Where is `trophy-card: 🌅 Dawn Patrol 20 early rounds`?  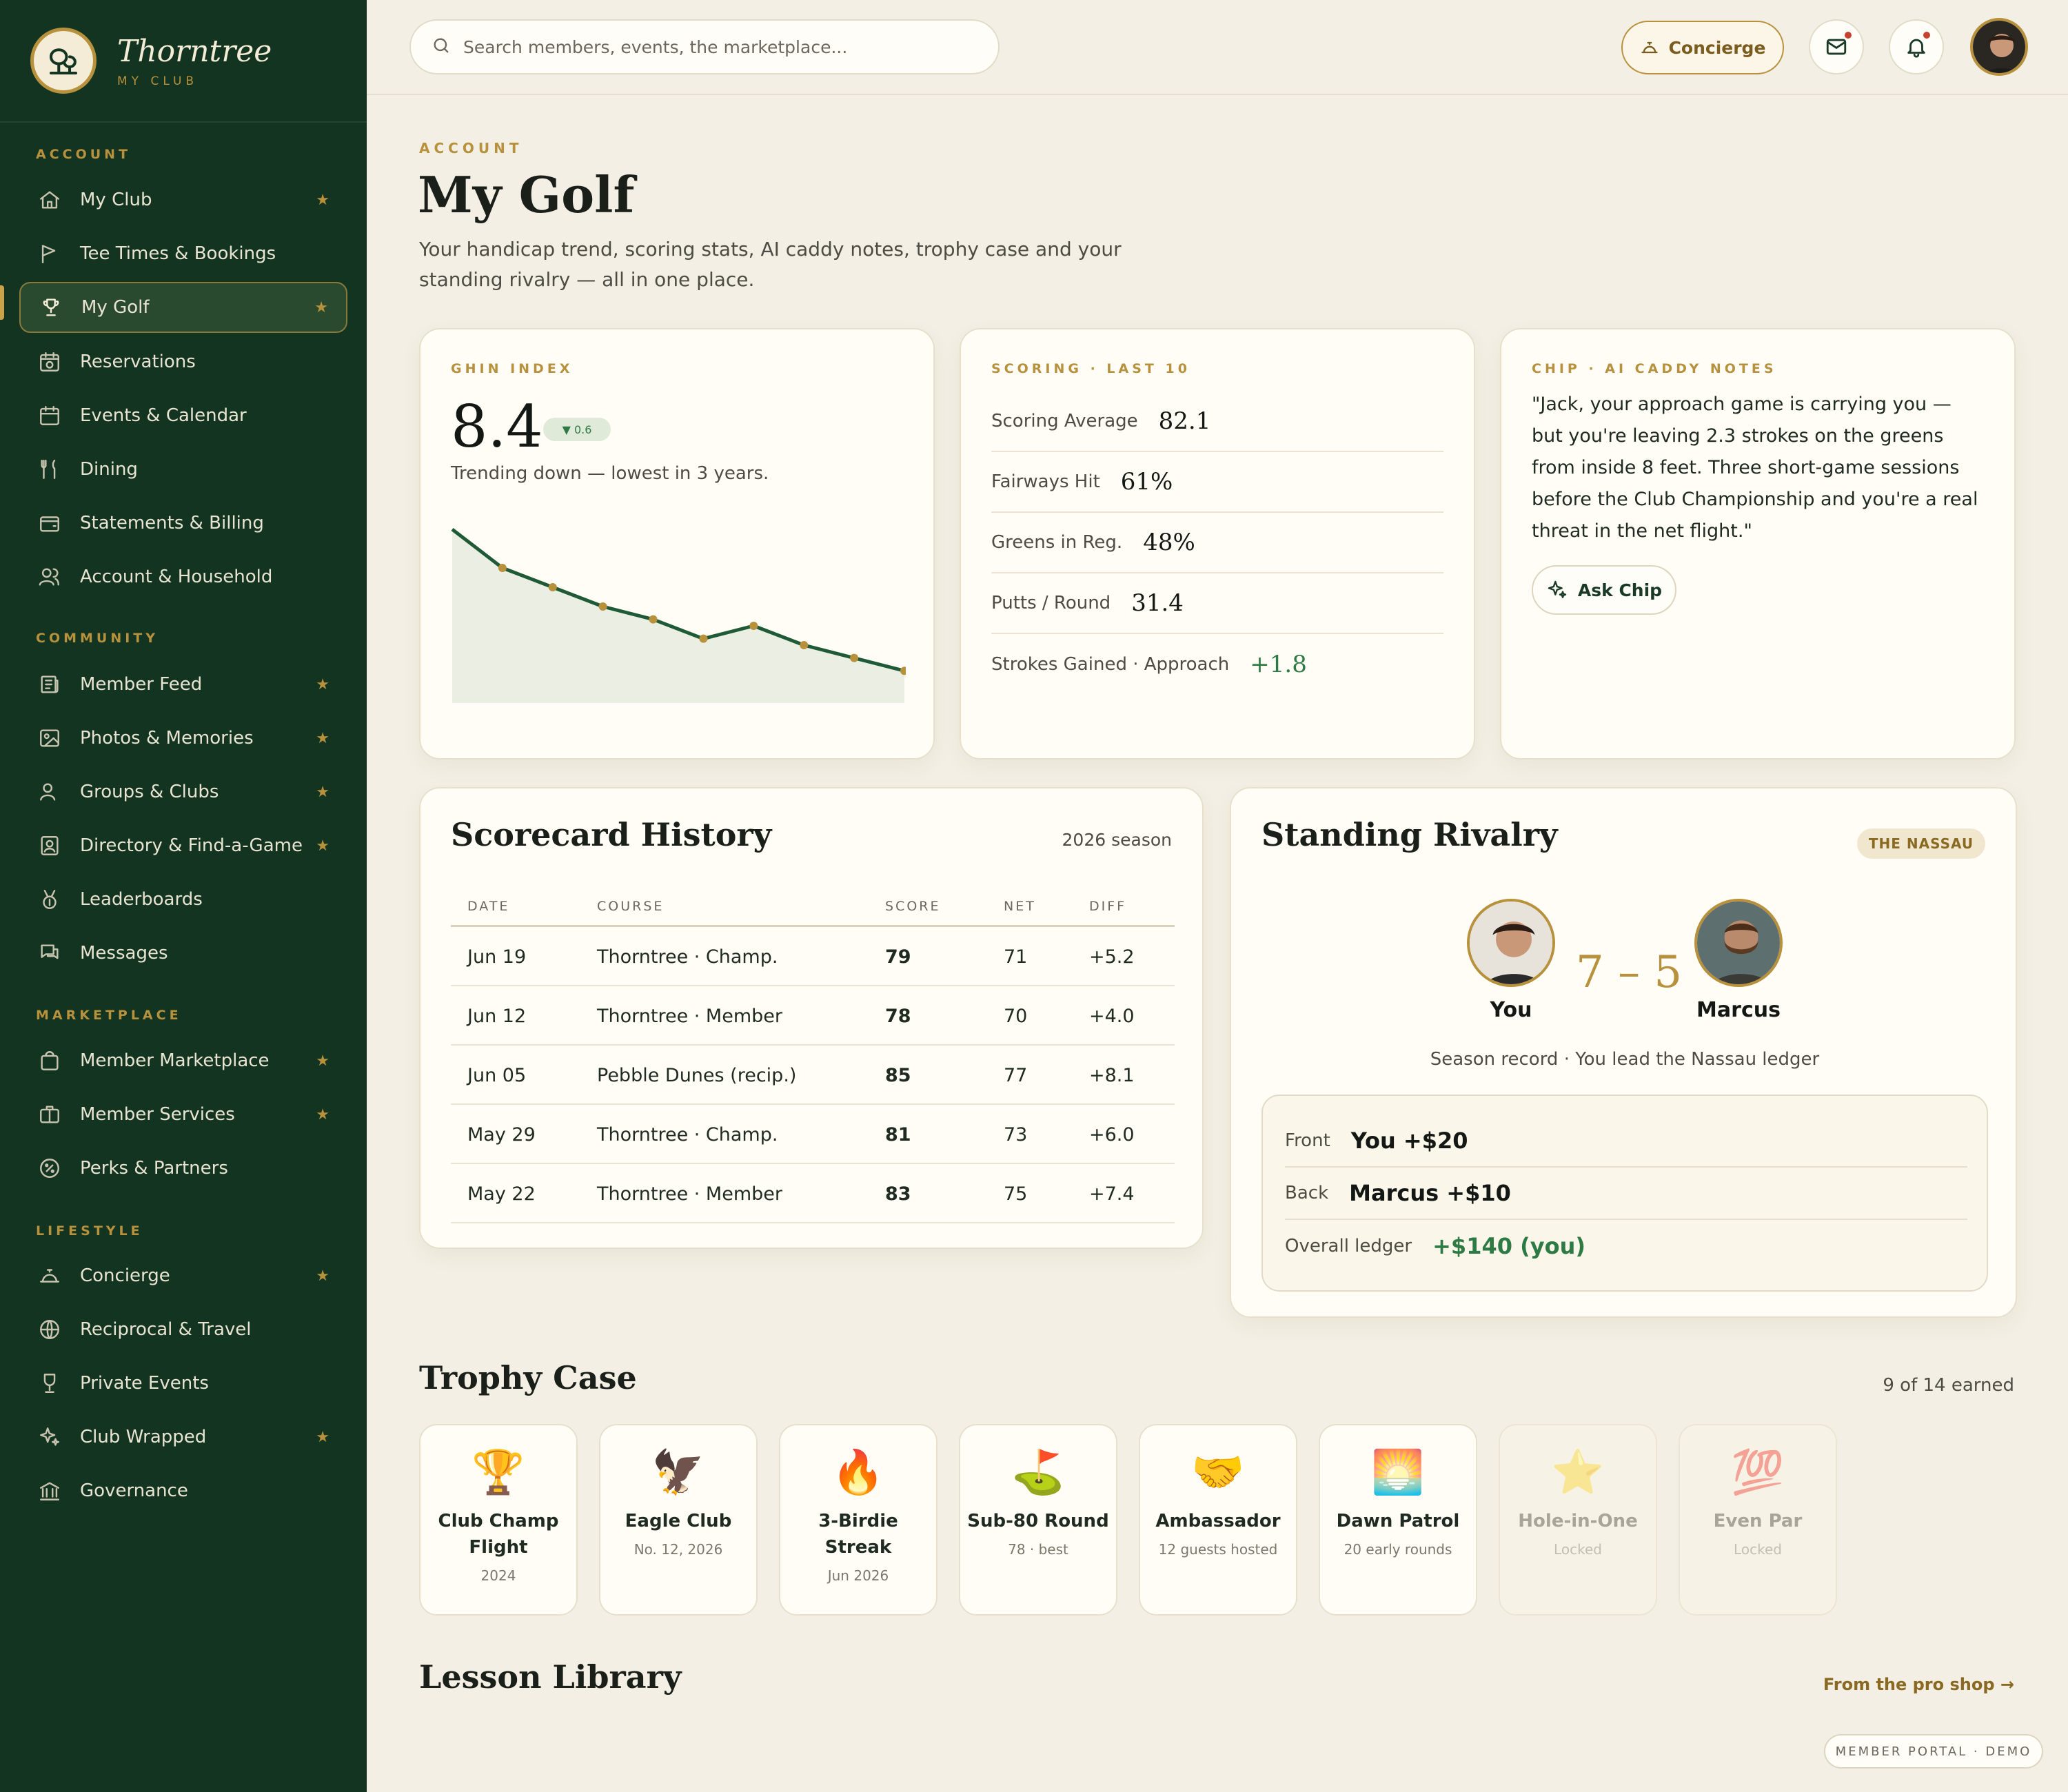
trophy-card: 🌅 Dawn Patrol 20 early rounds is located at coordinates (1398, 1520).